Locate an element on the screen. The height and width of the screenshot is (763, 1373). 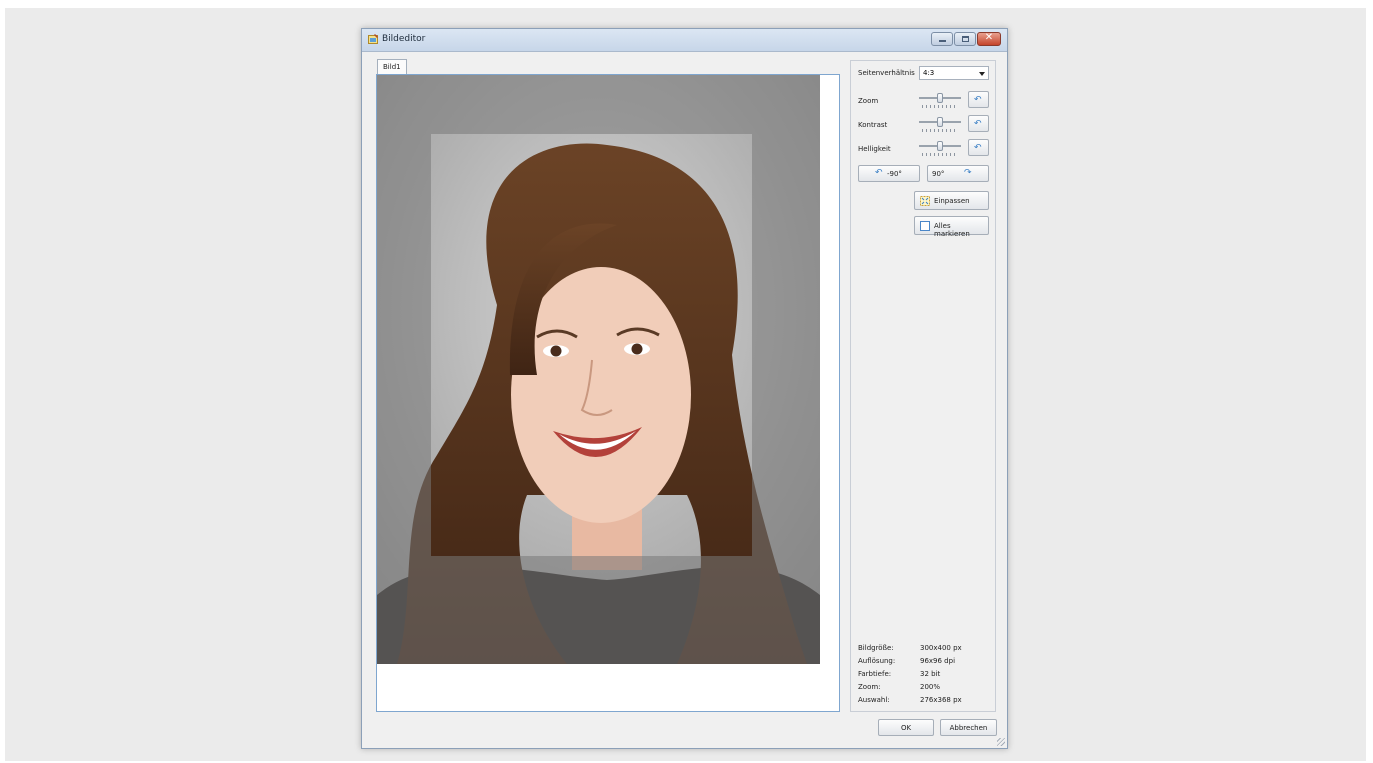
info-label-resolution: Auflösung: is located at coordinates (877, 661).